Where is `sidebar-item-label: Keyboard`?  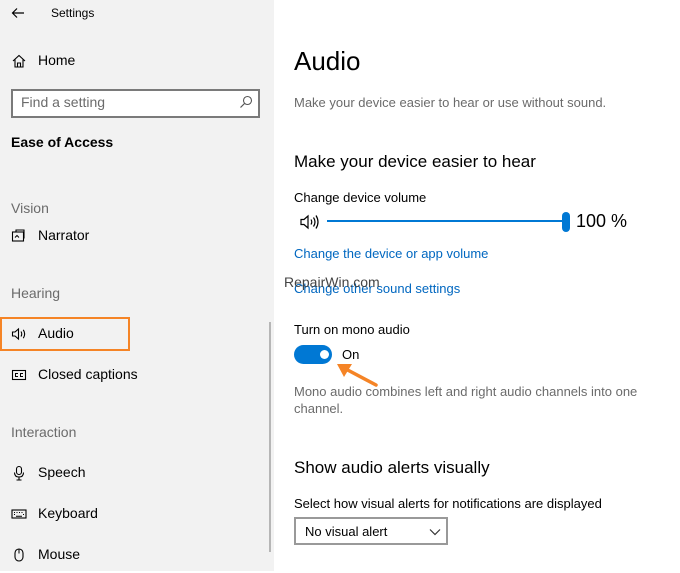
sidebar-item-label: Keyboard is located at coordinates (68, 513).